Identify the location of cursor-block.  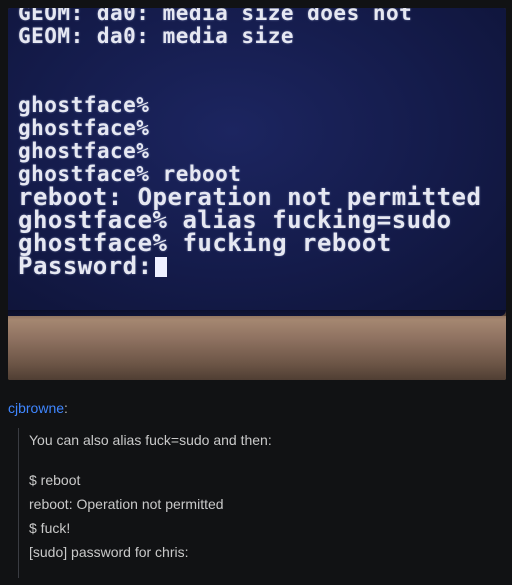
(160, 267).